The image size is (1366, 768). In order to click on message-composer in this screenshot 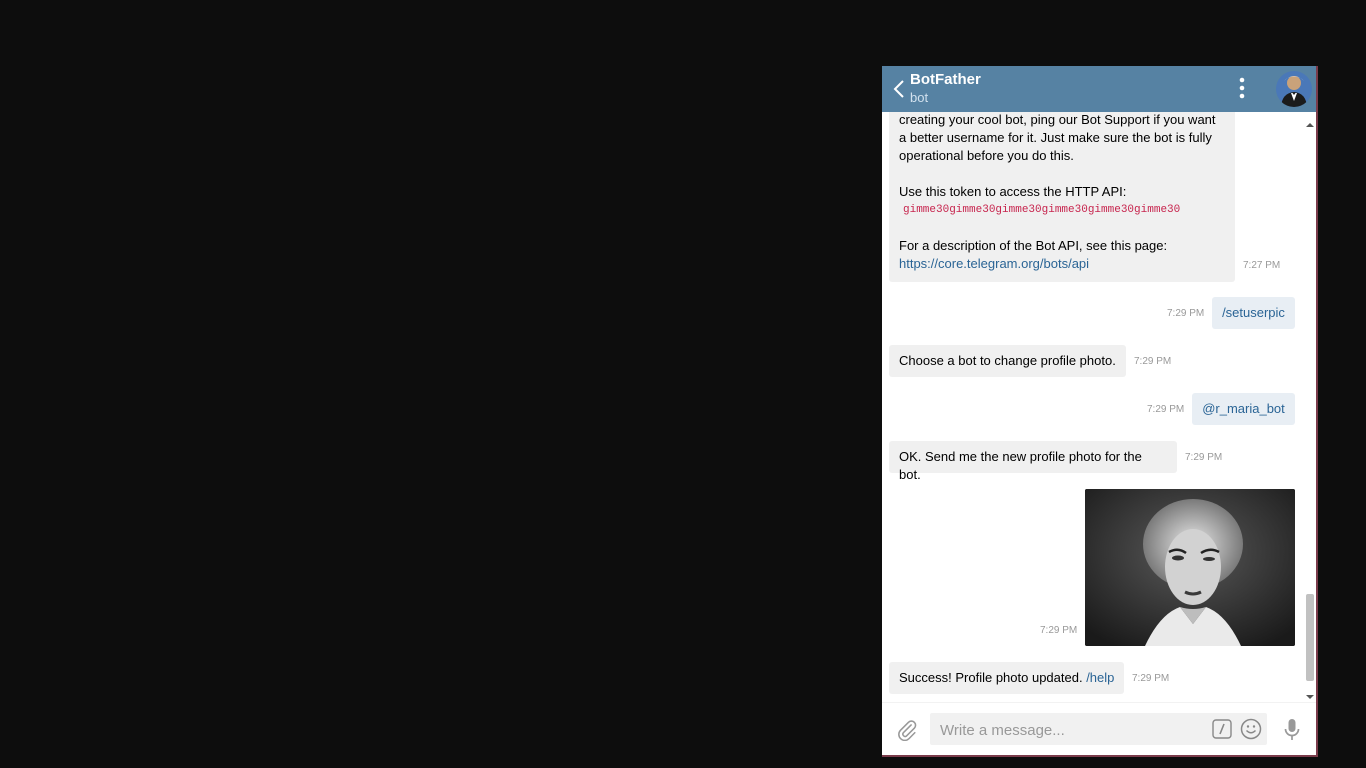, I will do `click(1099, 728)`.